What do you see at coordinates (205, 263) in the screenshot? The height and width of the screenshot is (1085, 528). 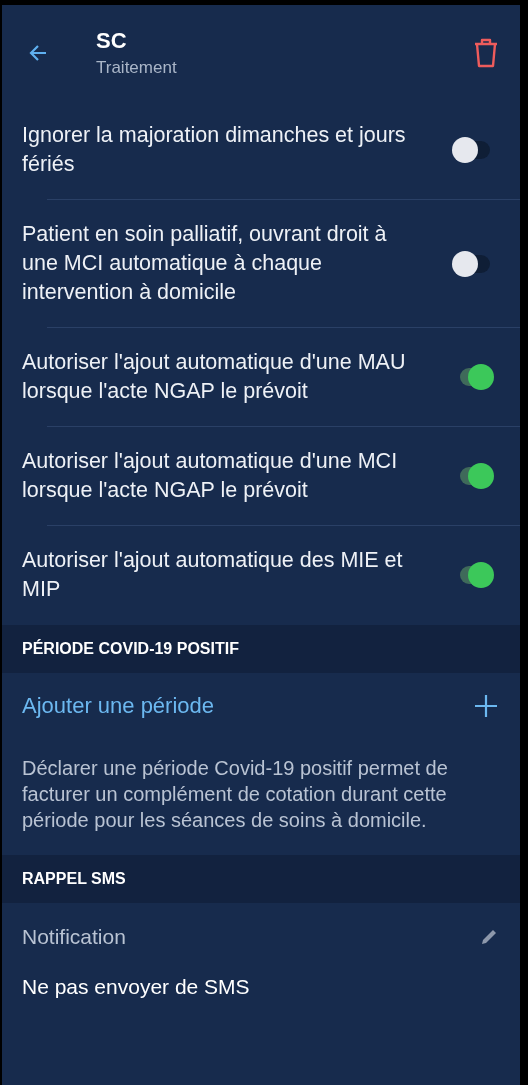 I see `setting-label: Patient en soin palliatif, ouvrant droit à une MCI automatique à chaque intervention à domicile` at bounding box center [205, 263].